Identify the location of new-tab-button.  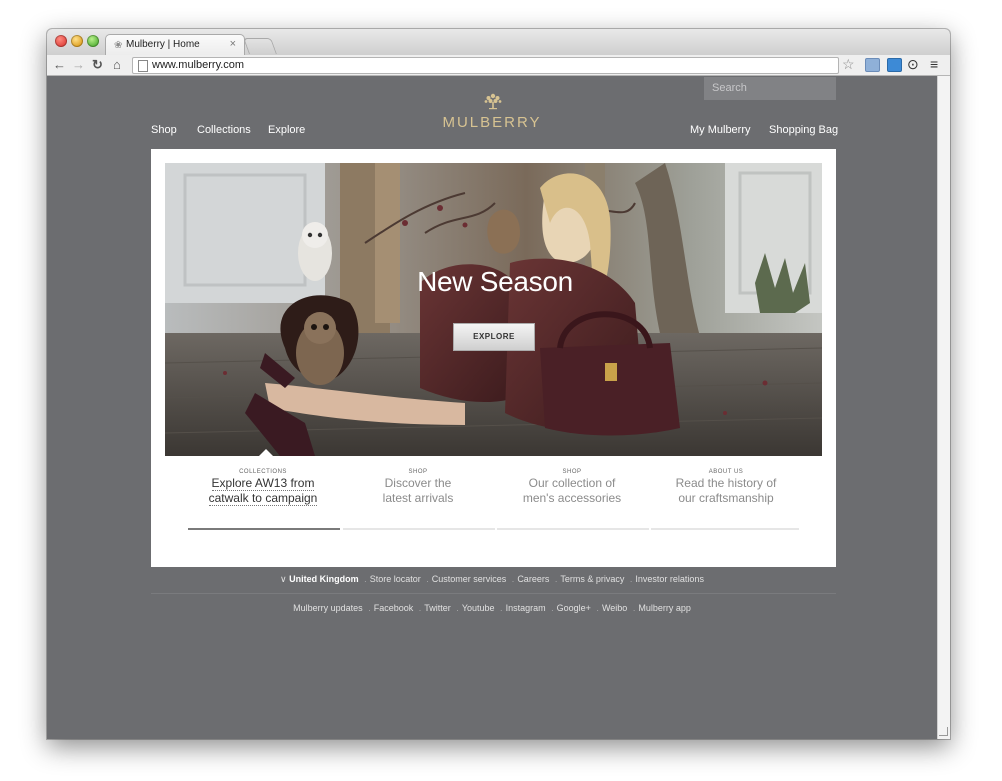
(260, 46).